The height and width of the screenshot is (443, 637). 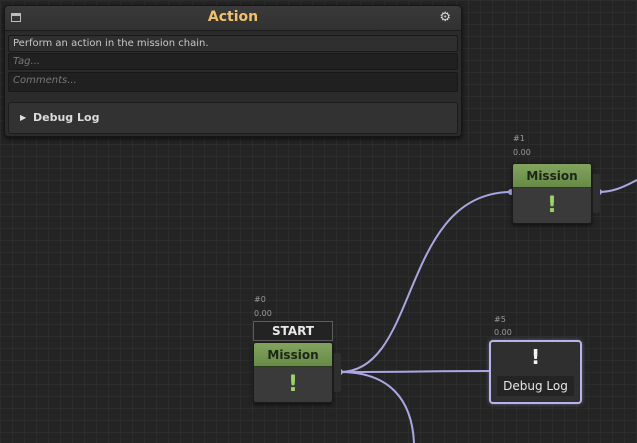 I want to click on mission-node-1: Mission !, so click(x=552, y=193).